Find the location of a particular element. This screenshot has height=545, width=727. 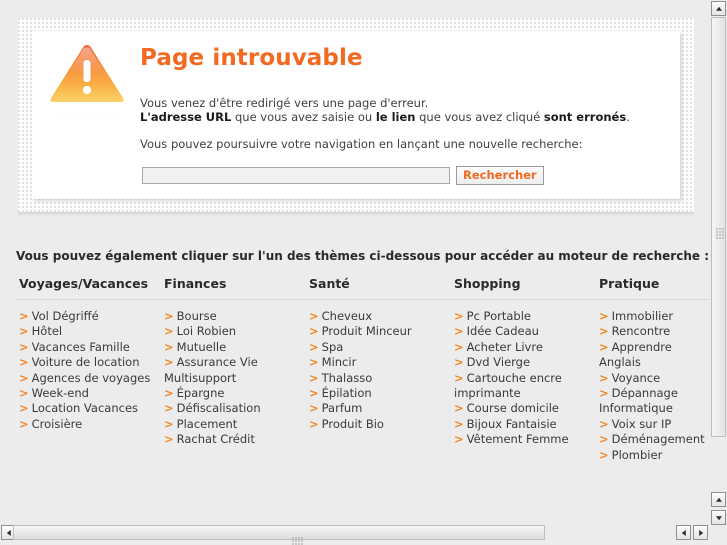

theme-link-label: Produit Bio is located at coordinates (352, 423).